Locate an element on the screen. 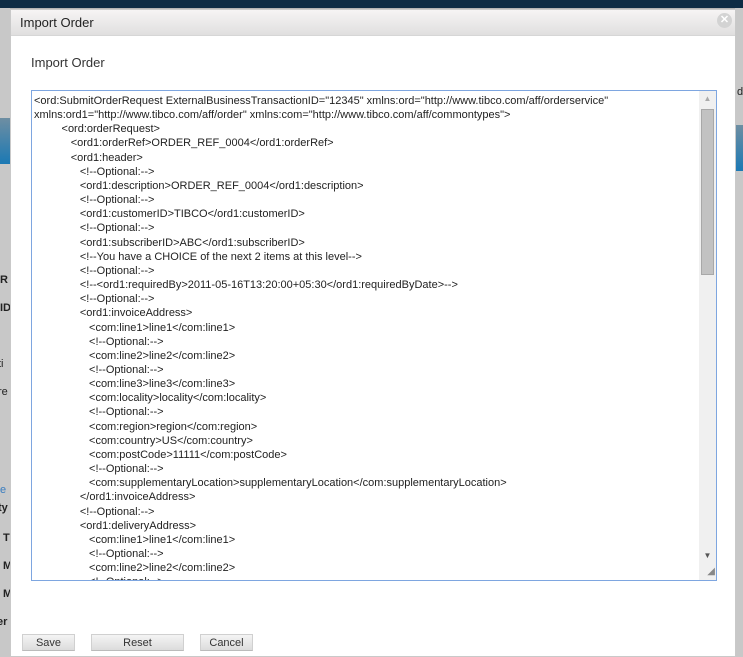 Image resolution: width=743 pixels, height=657 pixels. background-fragment: d is located at coordinates (740, 92).